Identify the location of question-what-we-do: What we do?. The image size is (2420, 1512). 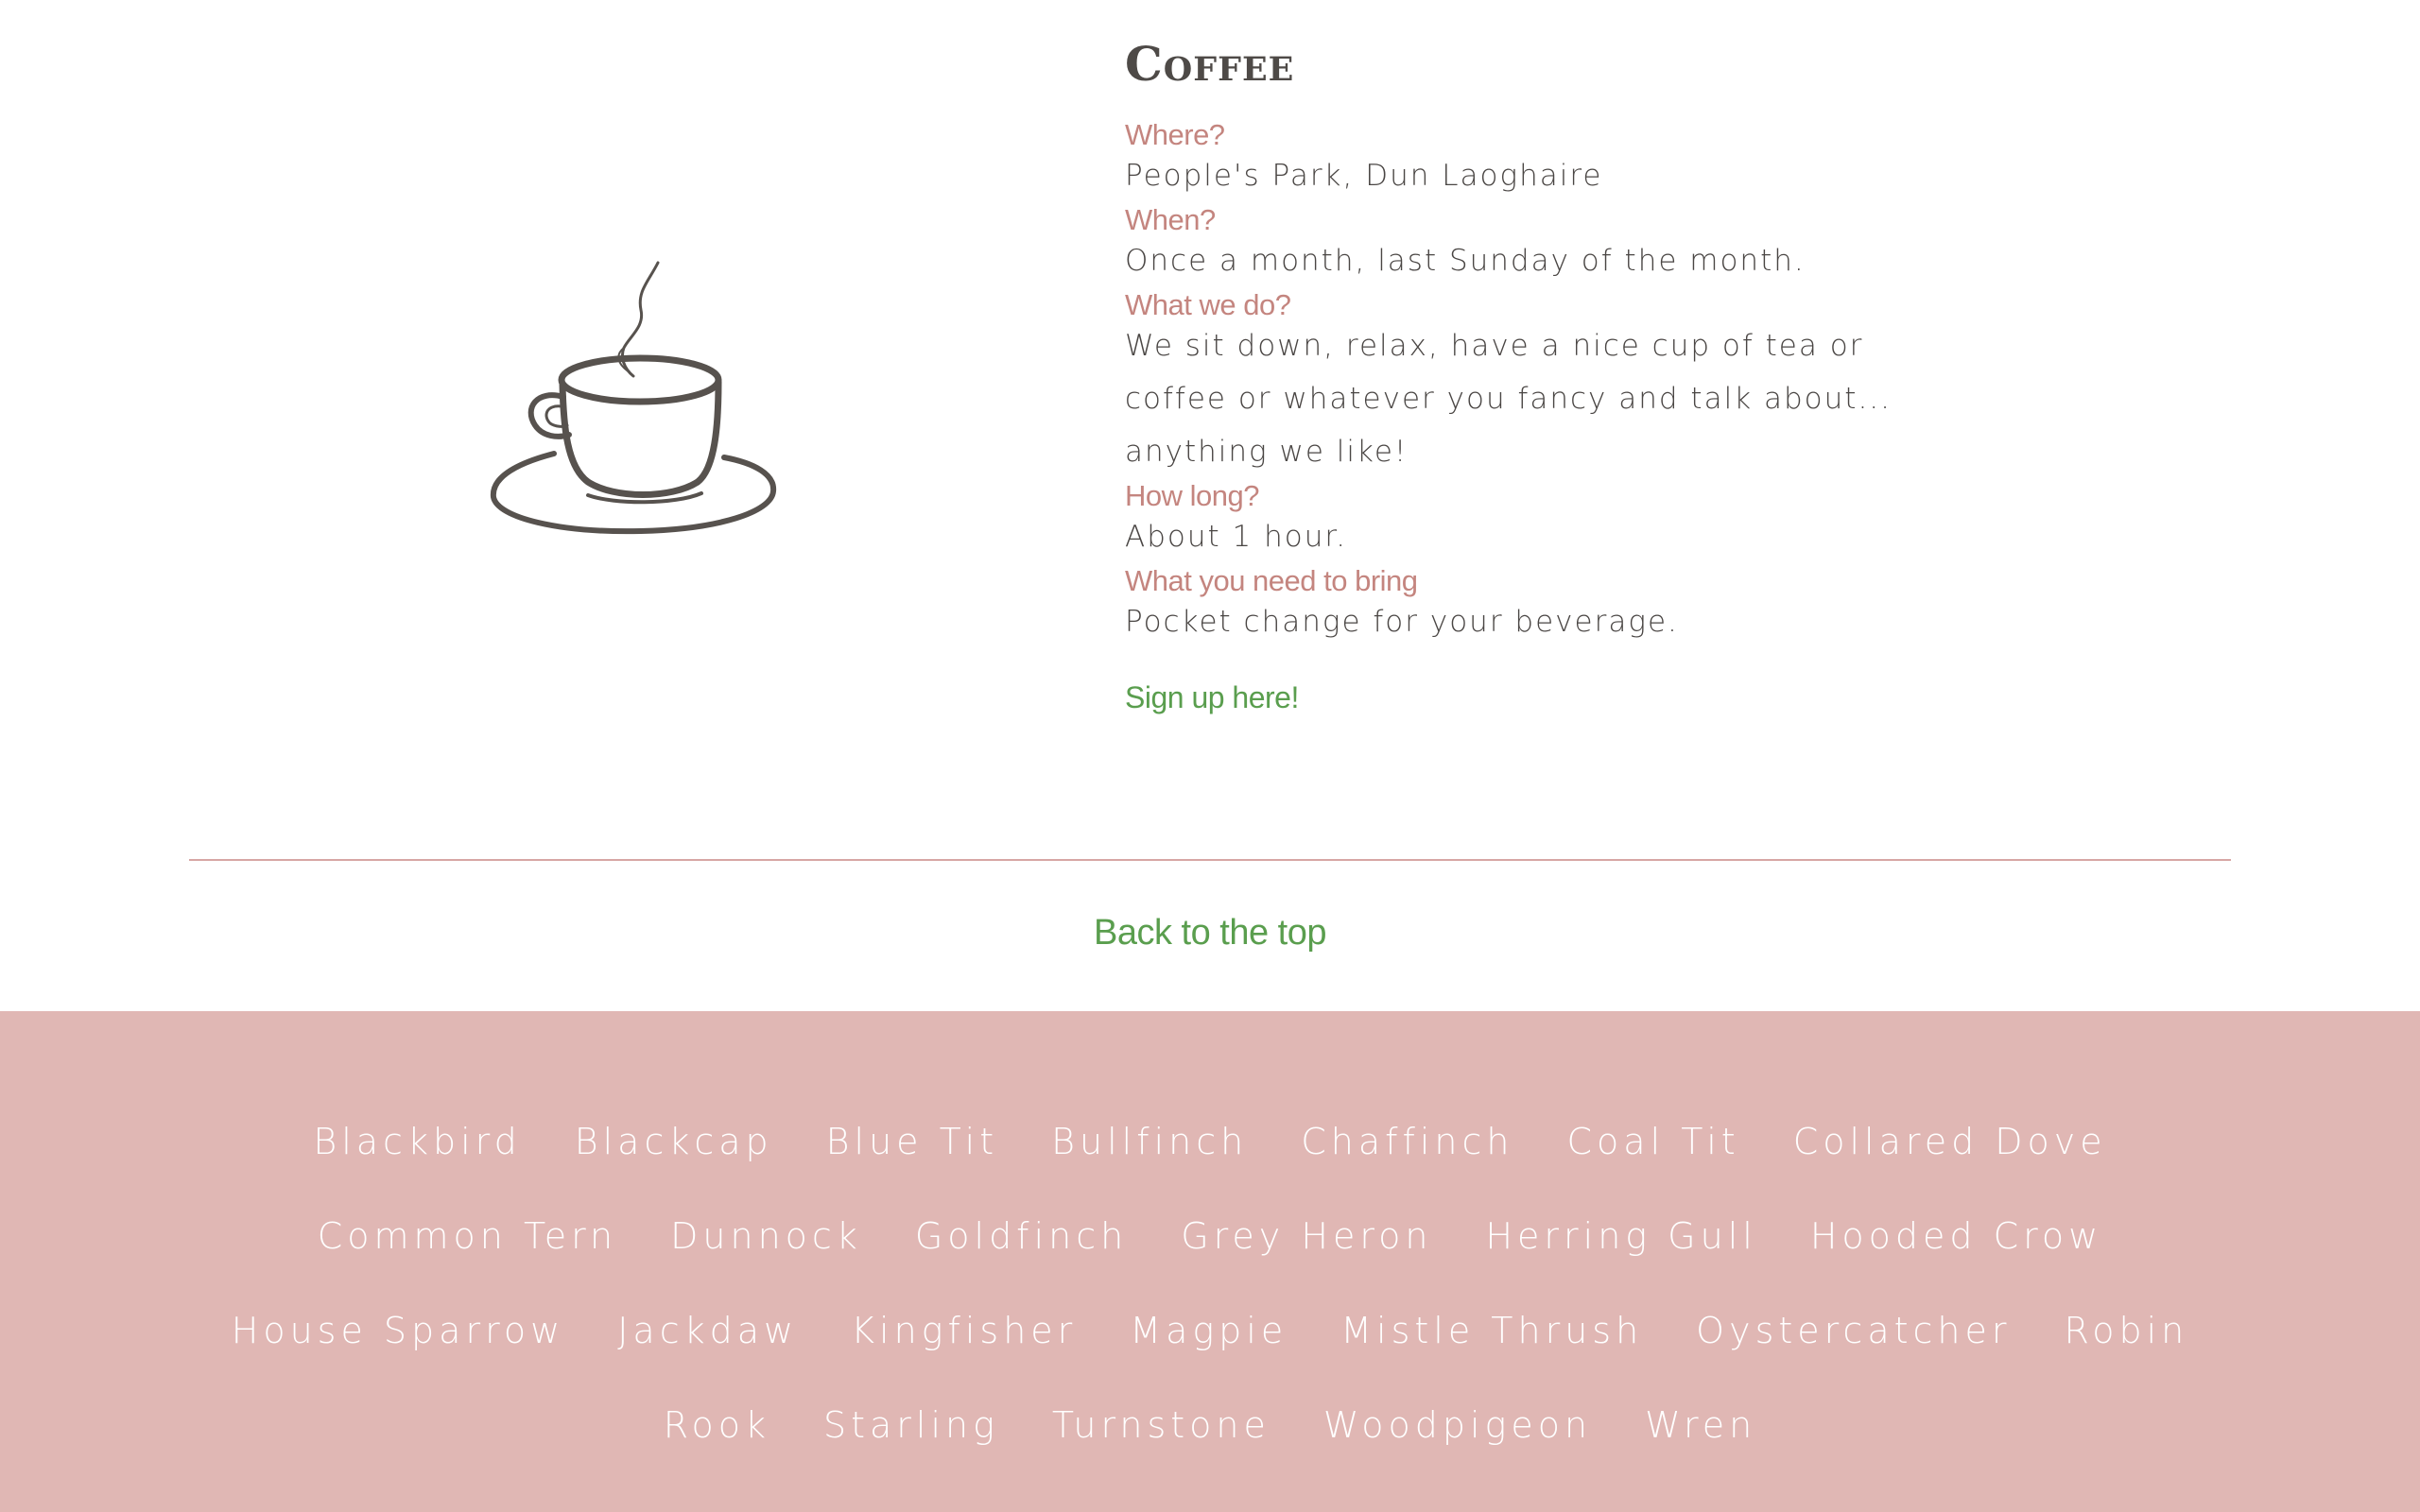
(1208, 304).